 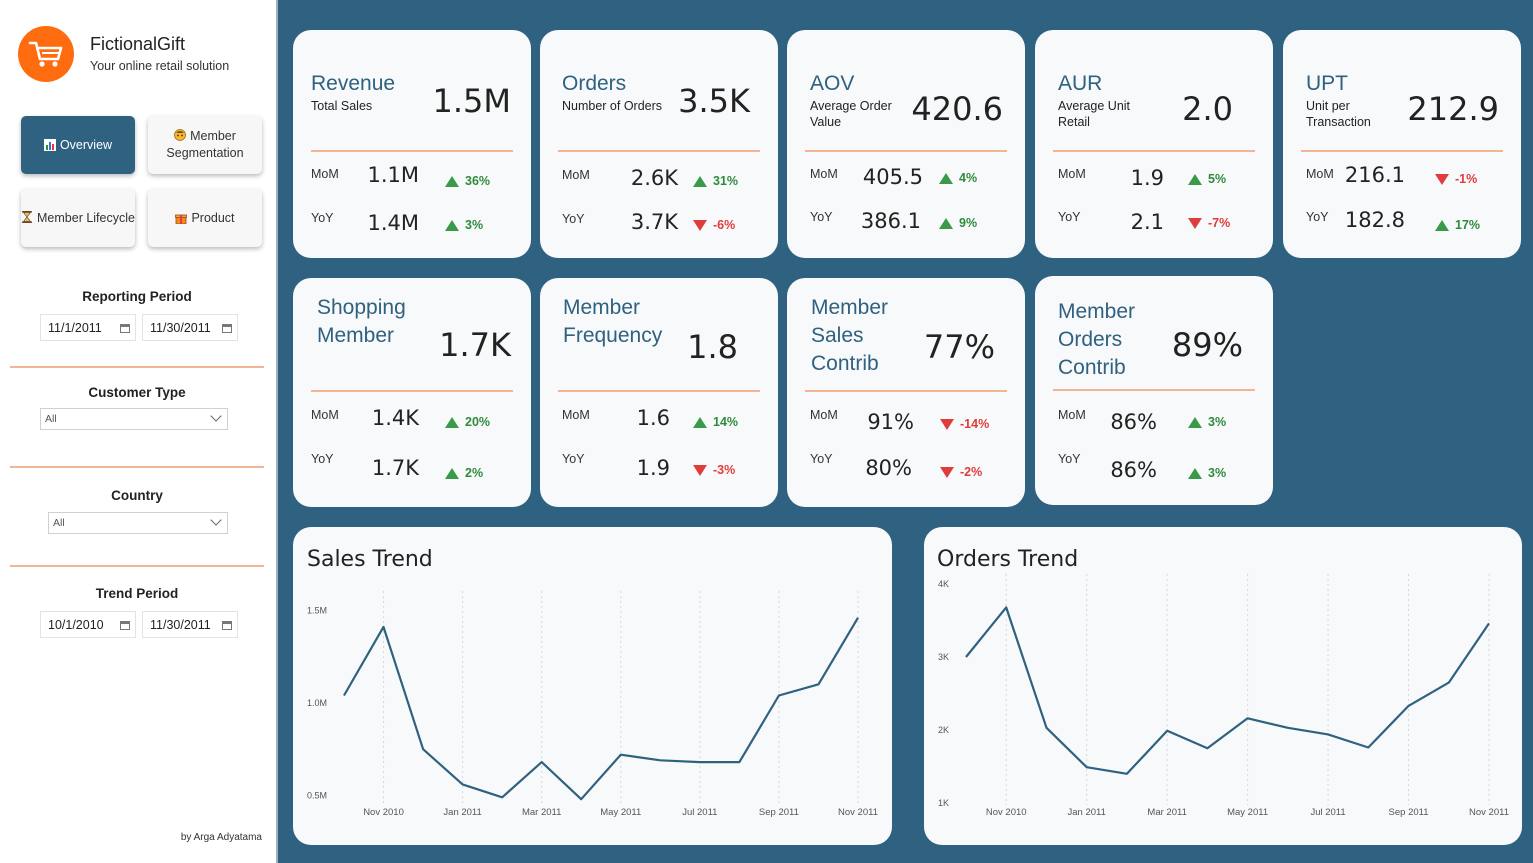 What do you see at coordinates (1468, 225) in the screenshot?
I see `yoy-change-value: 17%` at bounding box center [1468, 225].